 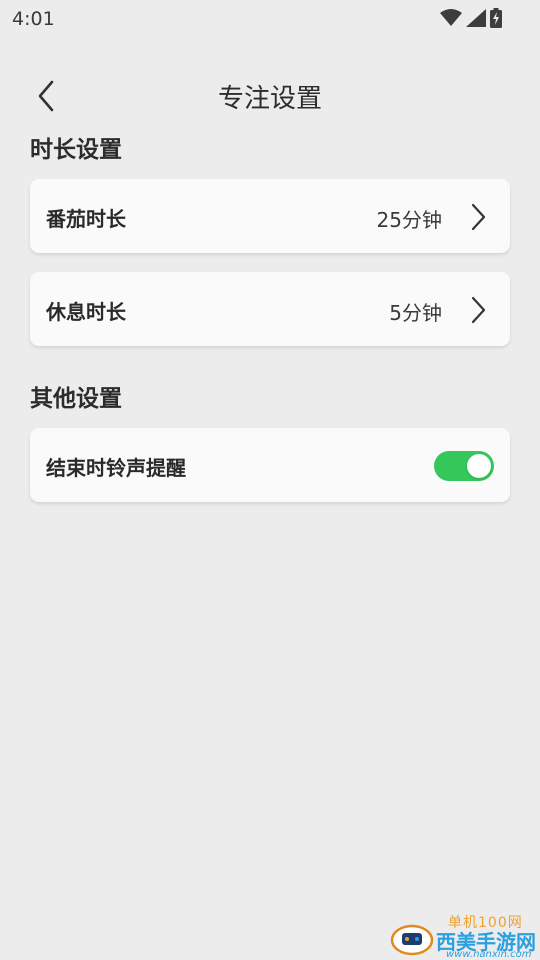 I want to click on setting-label: 结束时铃声提醒, so click(x=116, y=468).